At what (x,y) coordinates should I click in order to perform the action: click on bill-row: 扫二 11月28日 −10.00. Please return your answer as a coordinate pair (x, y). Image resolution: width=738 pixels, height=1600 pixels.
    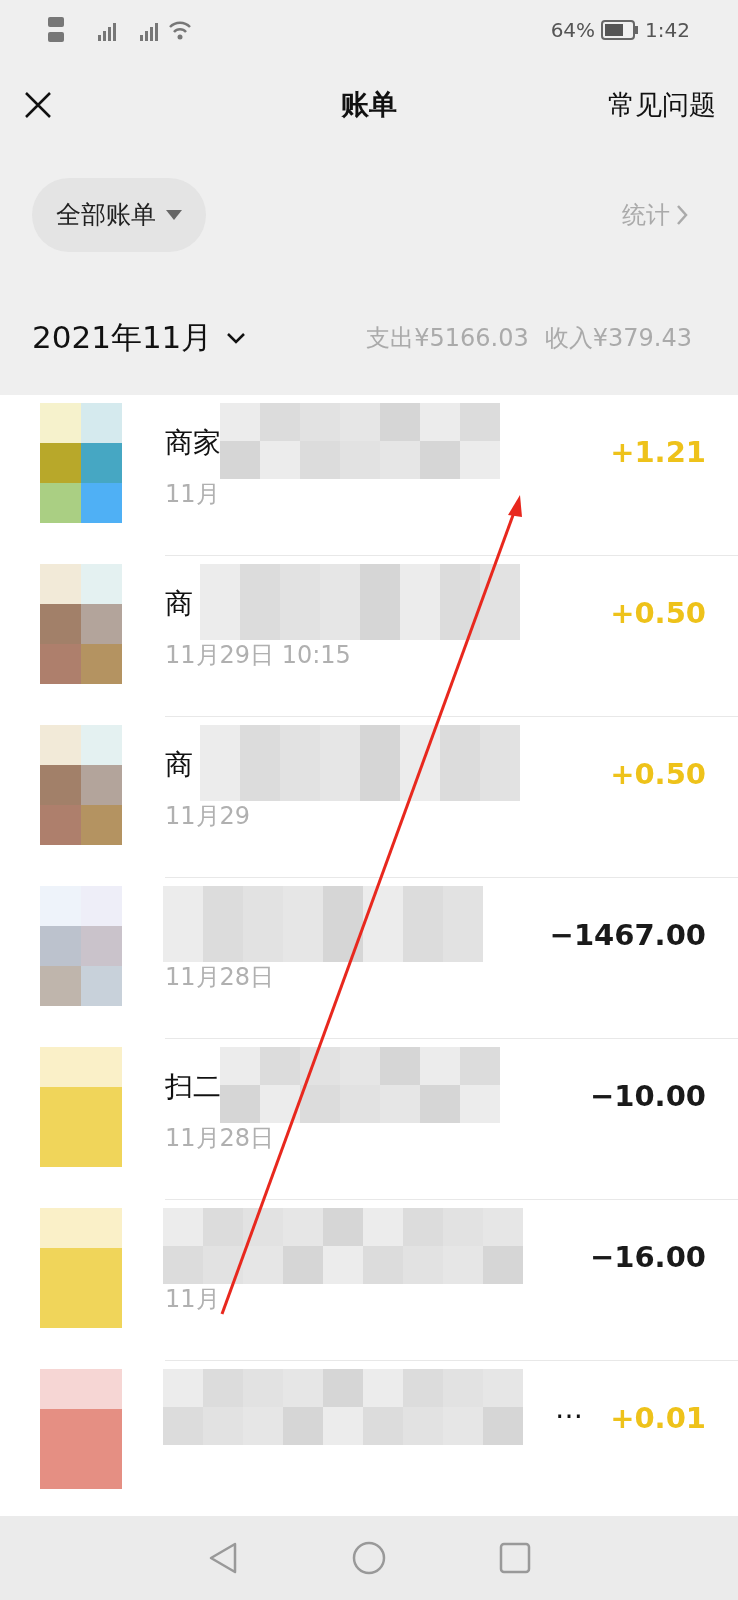
    Looking at the image, I should click on (369, 1119).